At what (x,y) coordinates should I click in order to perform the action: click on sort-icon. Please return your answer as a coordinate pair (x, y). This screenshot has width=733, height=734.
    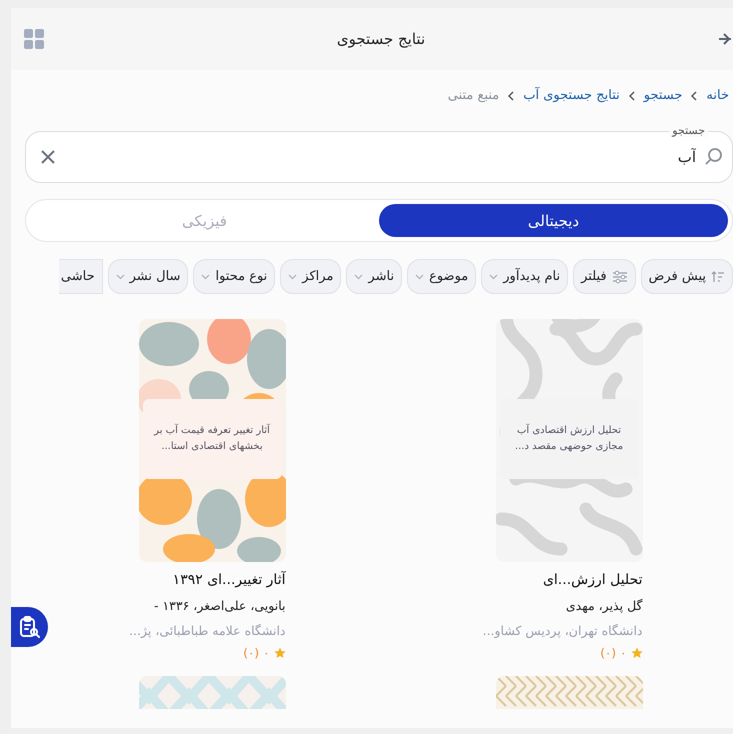
    Looking at the image, I should click on (718, 276).